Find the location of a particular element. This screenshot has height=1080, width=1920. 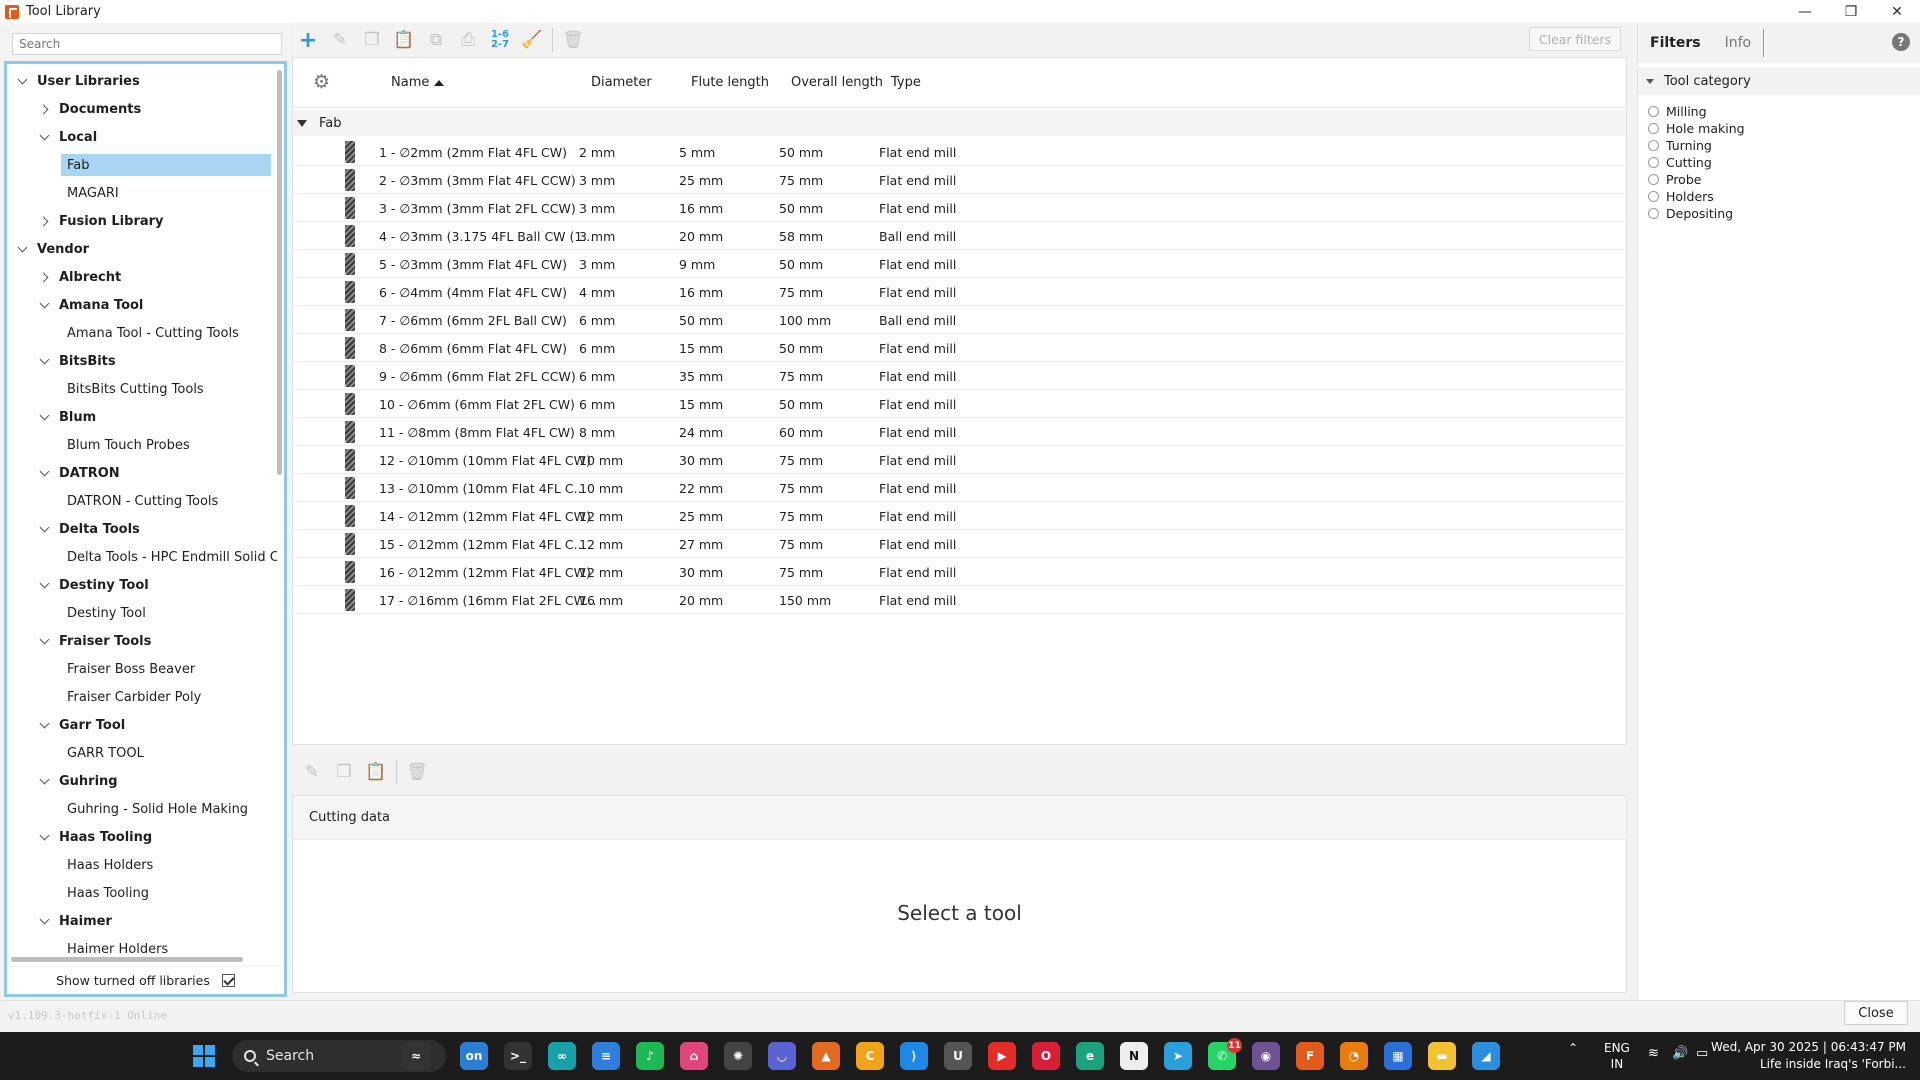

windows-start-icon is located at coordinates (204, 1056).